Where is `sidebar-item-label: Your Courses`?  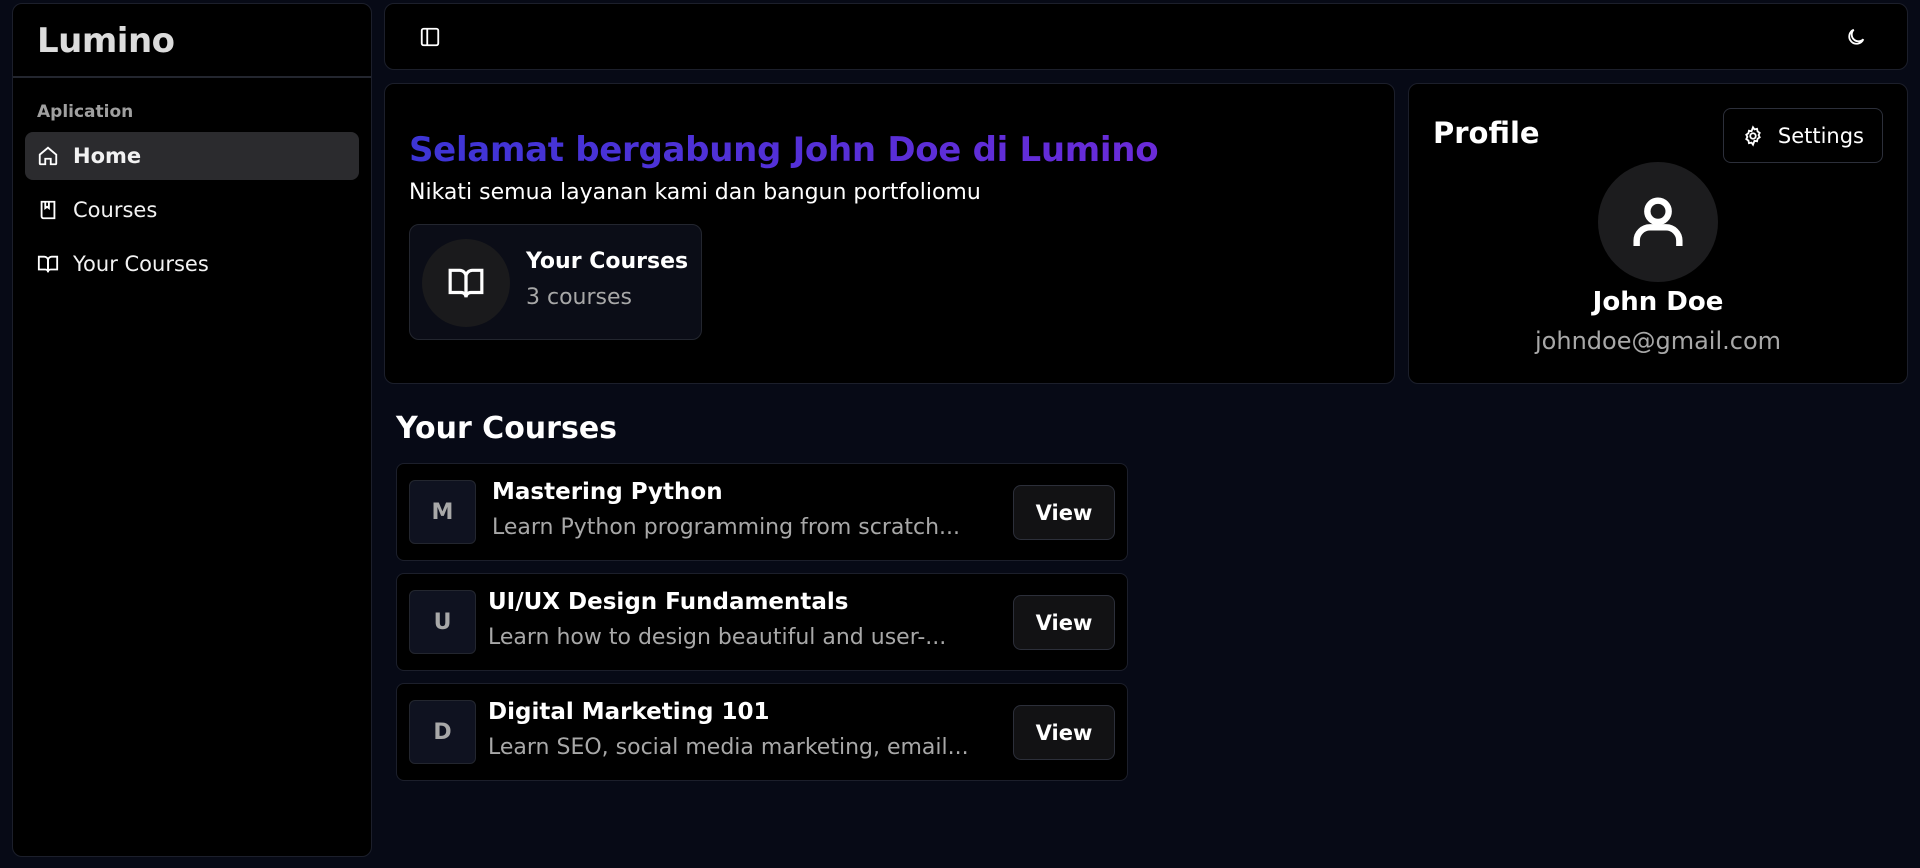 sidebar-item-label: Your Courses is located at coordinates (141, 264).